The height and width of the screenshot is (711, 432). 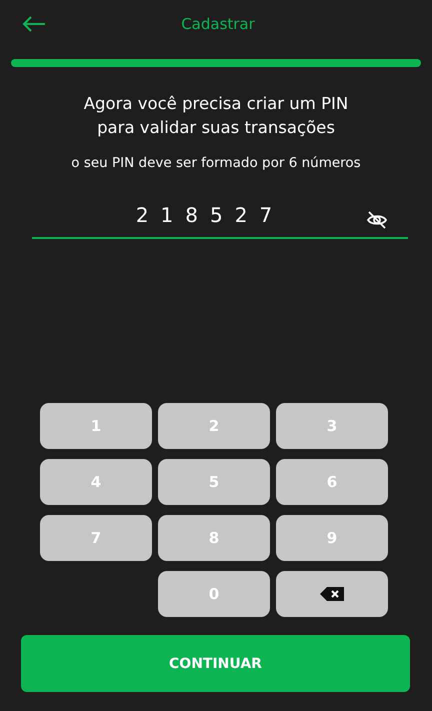 I want to click on key-button: 9, so click(x=332, y=538).